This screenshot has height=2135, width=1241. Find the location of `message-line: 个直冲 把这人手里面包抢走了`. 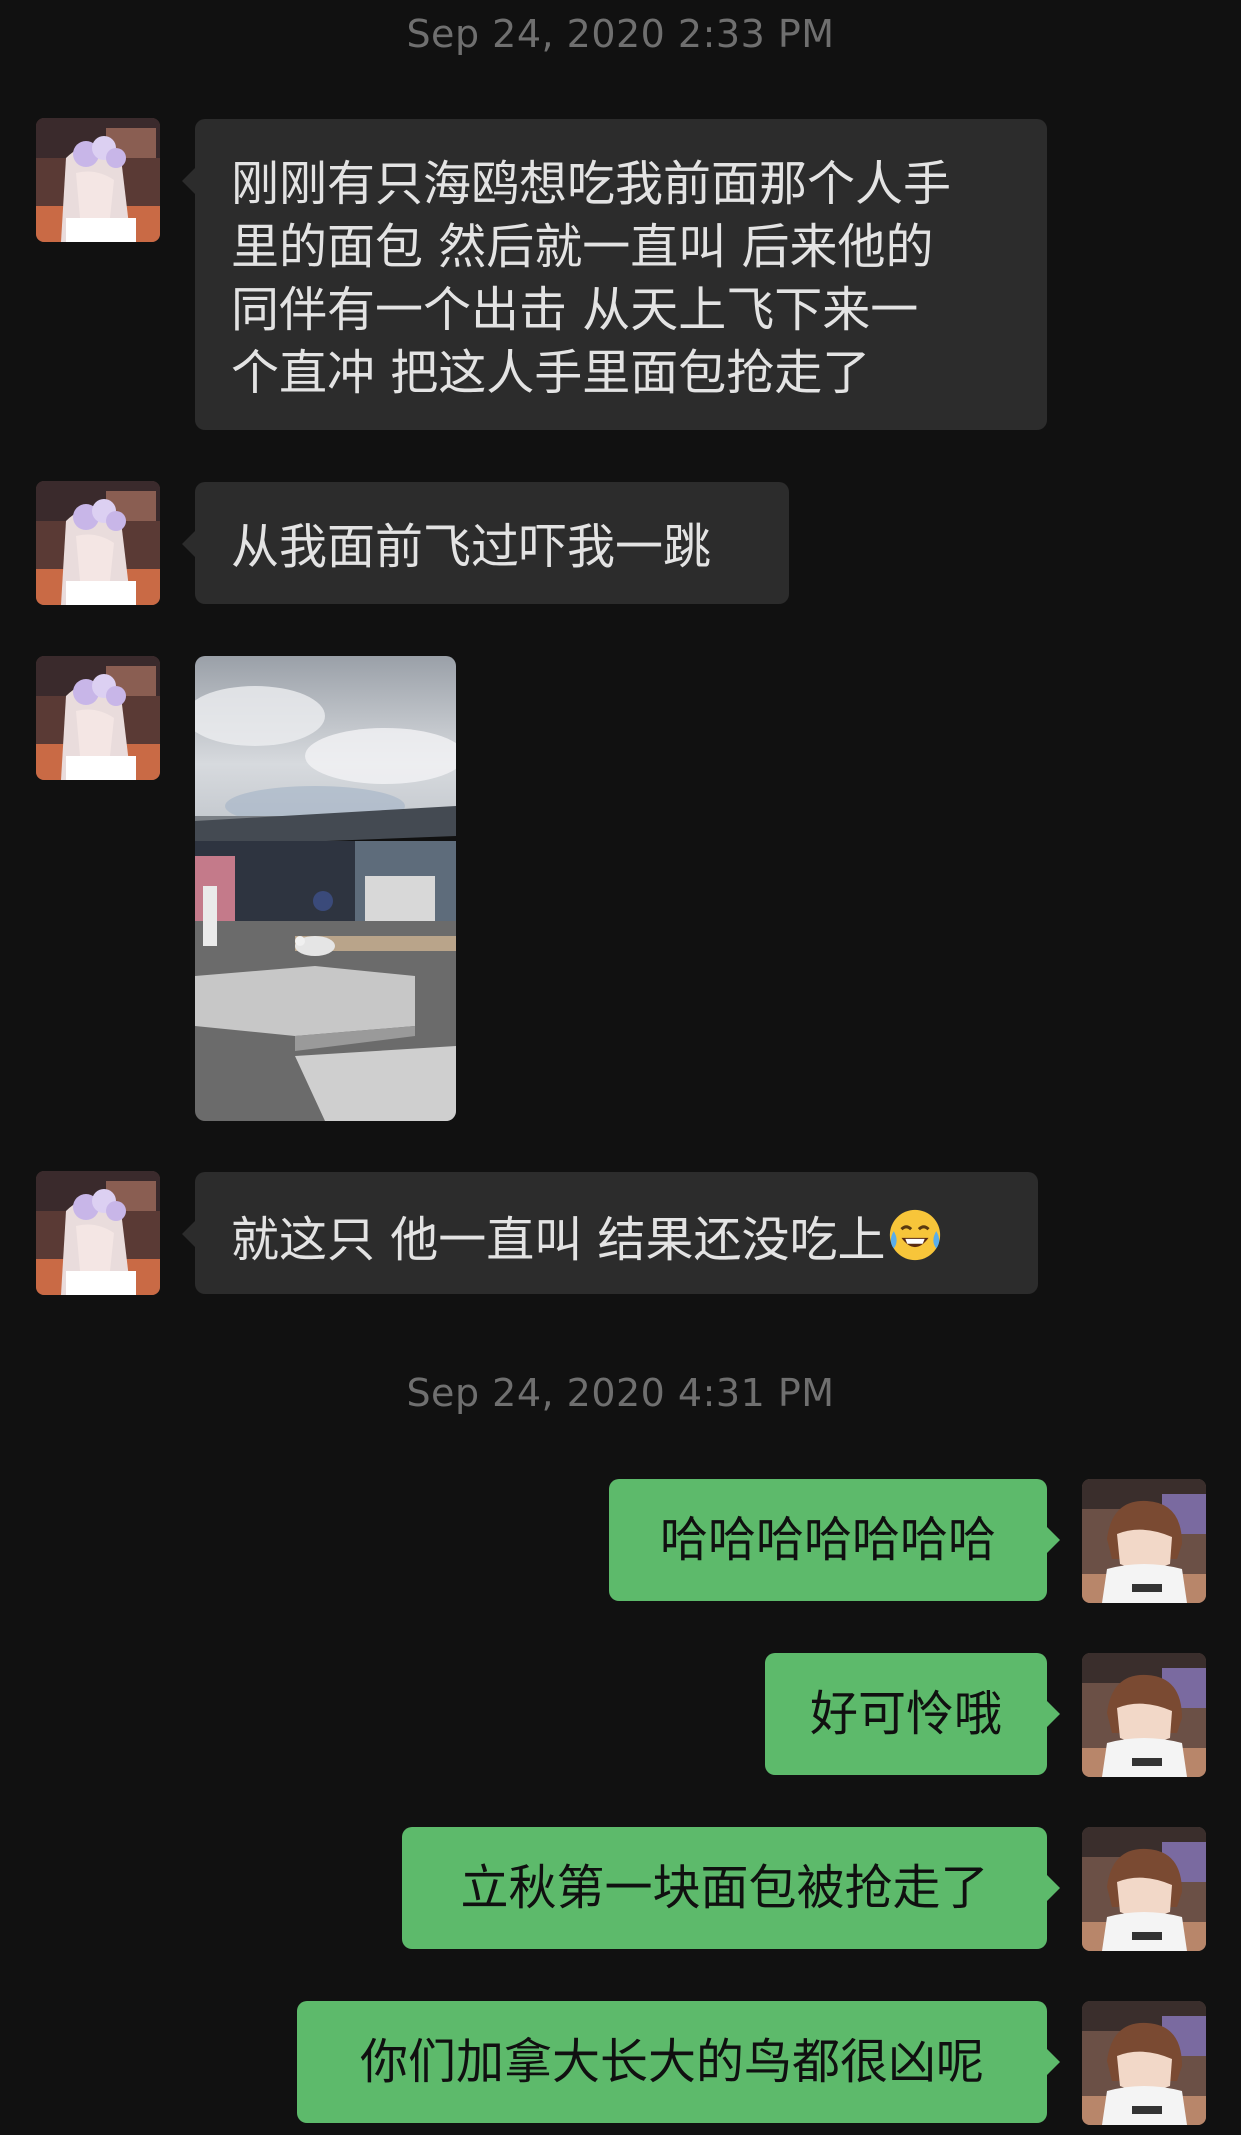

message-line: 个直冲 把这人手里面包抢走了 is located at coordinates (551, 373).